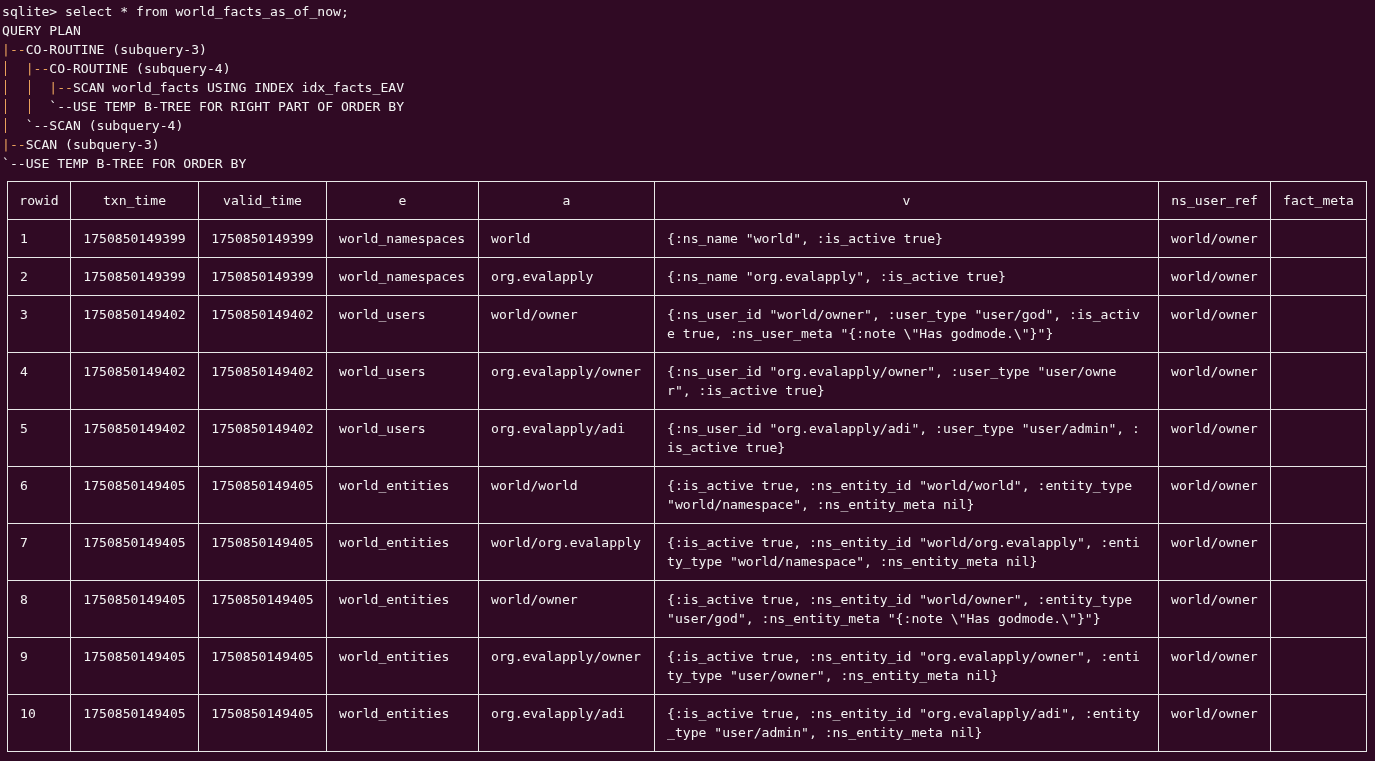 The height and width of the screenshot is (761, 1375). I want to click on table-cell: {:is_active true, :ns_entity_id "world/org.evalapply", :entity_type "world/namespace", :ns_entity_meta nil}, so click(906, 552).